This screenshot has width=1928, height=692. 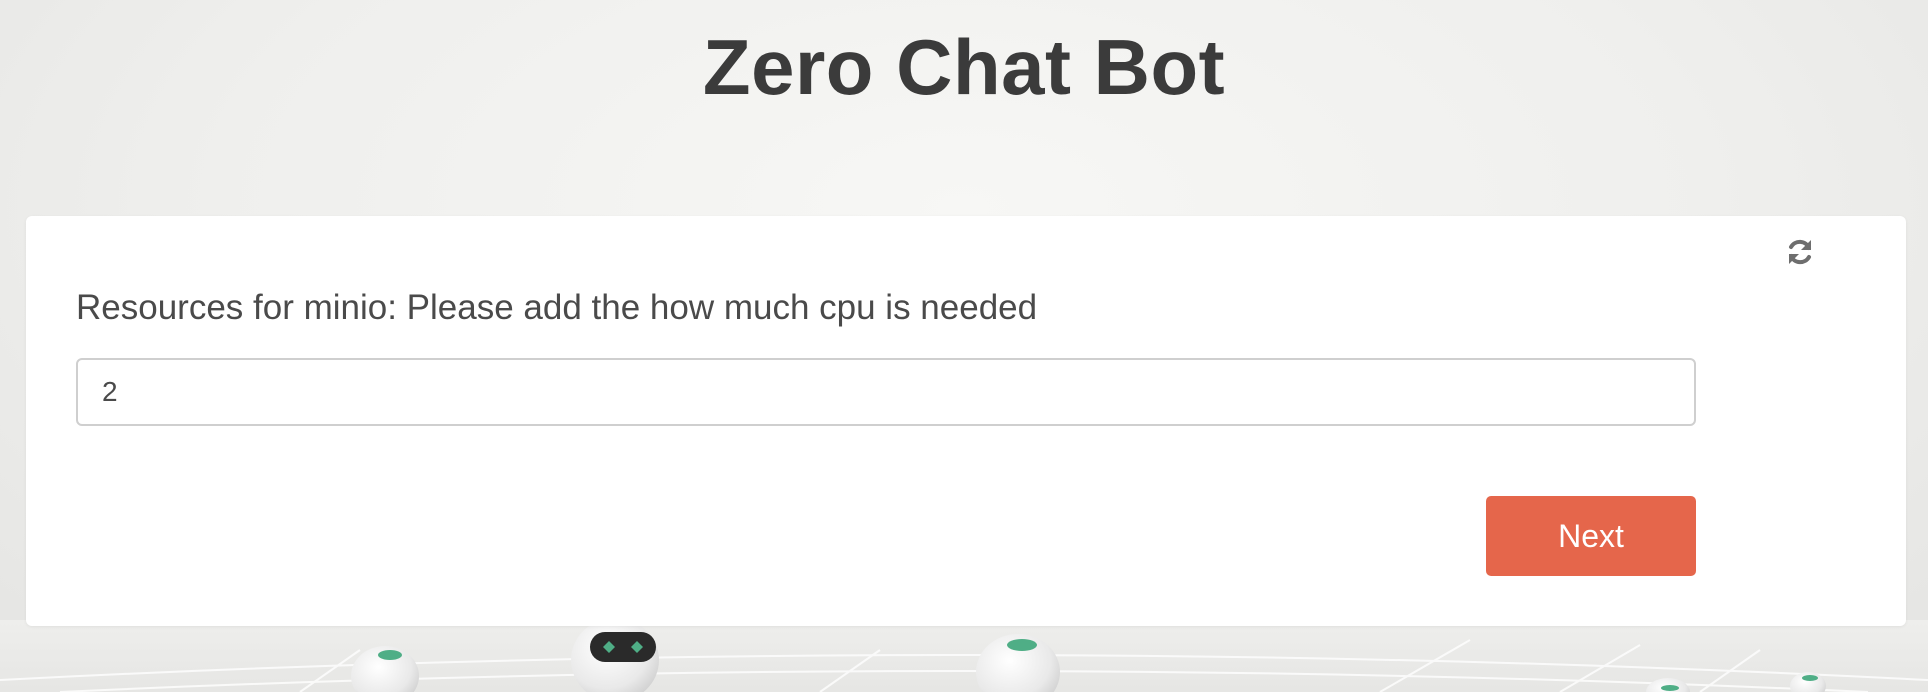 What do you see at coordinates (1591, 536) in the screenshot?
I see `next-button: Next` at bounding box center [1591, 536].